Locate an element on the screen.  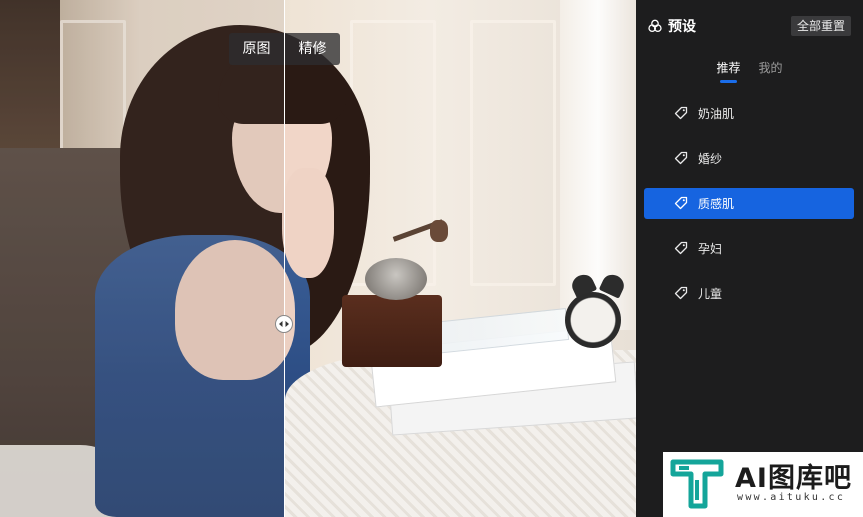
panel-header: 预设 全部重置 is located at coordinates (749, 26).